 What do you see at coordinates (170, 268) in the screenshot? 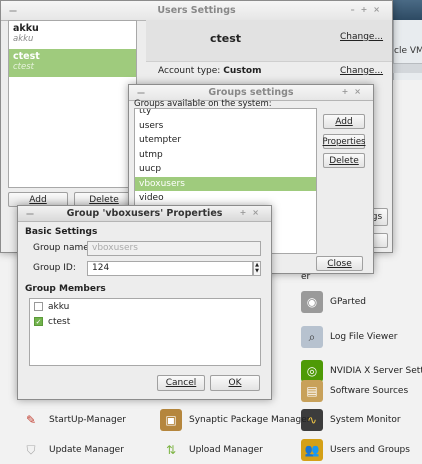
I see `group-id-field: 124` at bounding box center [170, 268].